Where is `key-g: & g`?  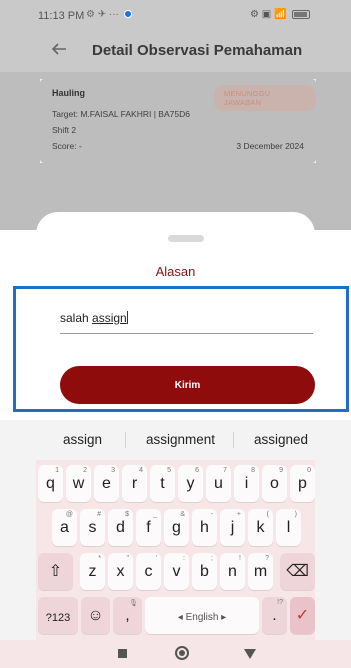 key-g: & g is located at coordinates (176, 527).